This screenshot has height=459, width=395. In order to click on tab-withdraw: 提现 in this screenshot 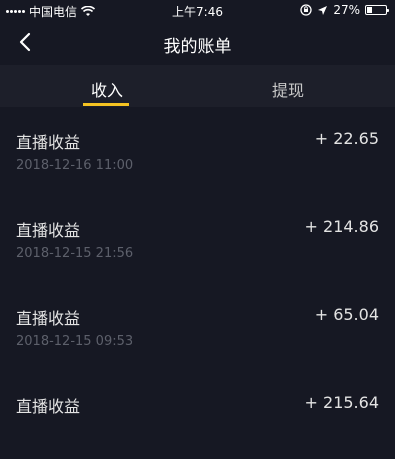, I will do `click(288, 89)`.